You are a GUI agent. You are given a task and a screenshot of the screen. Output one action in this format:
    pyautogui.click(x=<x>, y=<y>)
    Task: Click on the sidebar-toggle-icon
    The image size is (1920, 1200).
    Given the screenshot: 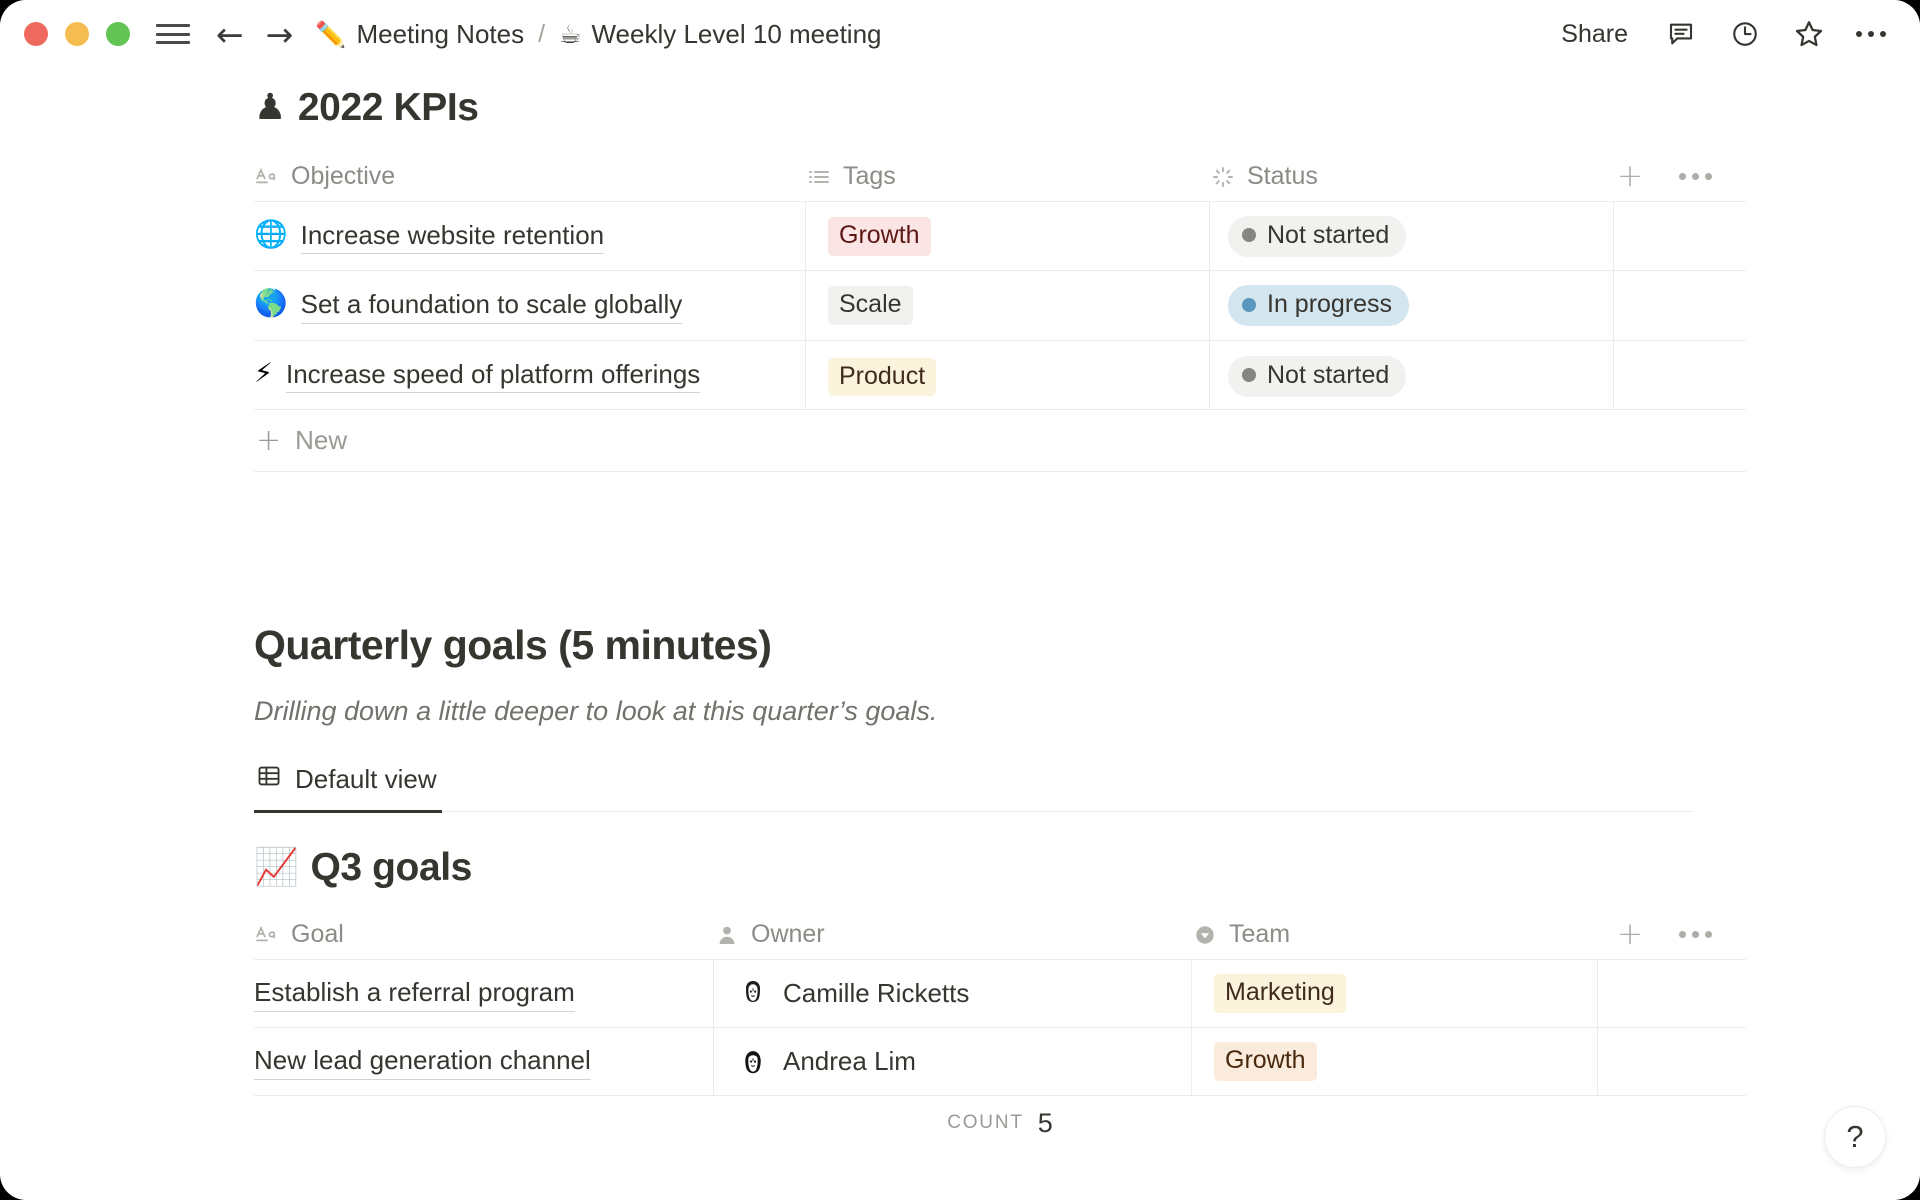 What is the action you would take?
    pyautogui.click(x=173, y=34)
    